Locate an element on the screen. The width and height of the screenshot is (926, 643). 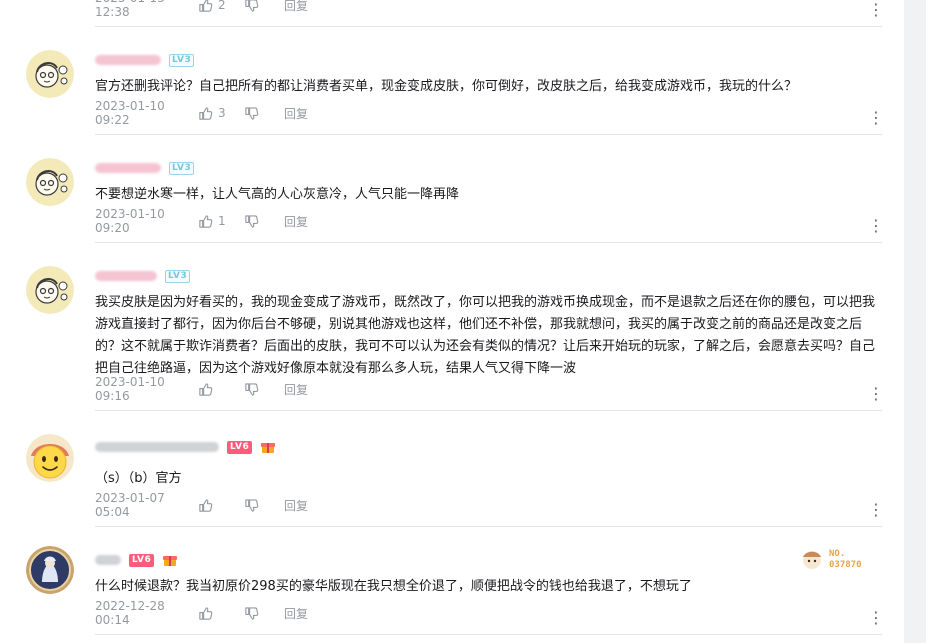
fan-number-badge: NO. 037870 is located at coordinates (830, 560).